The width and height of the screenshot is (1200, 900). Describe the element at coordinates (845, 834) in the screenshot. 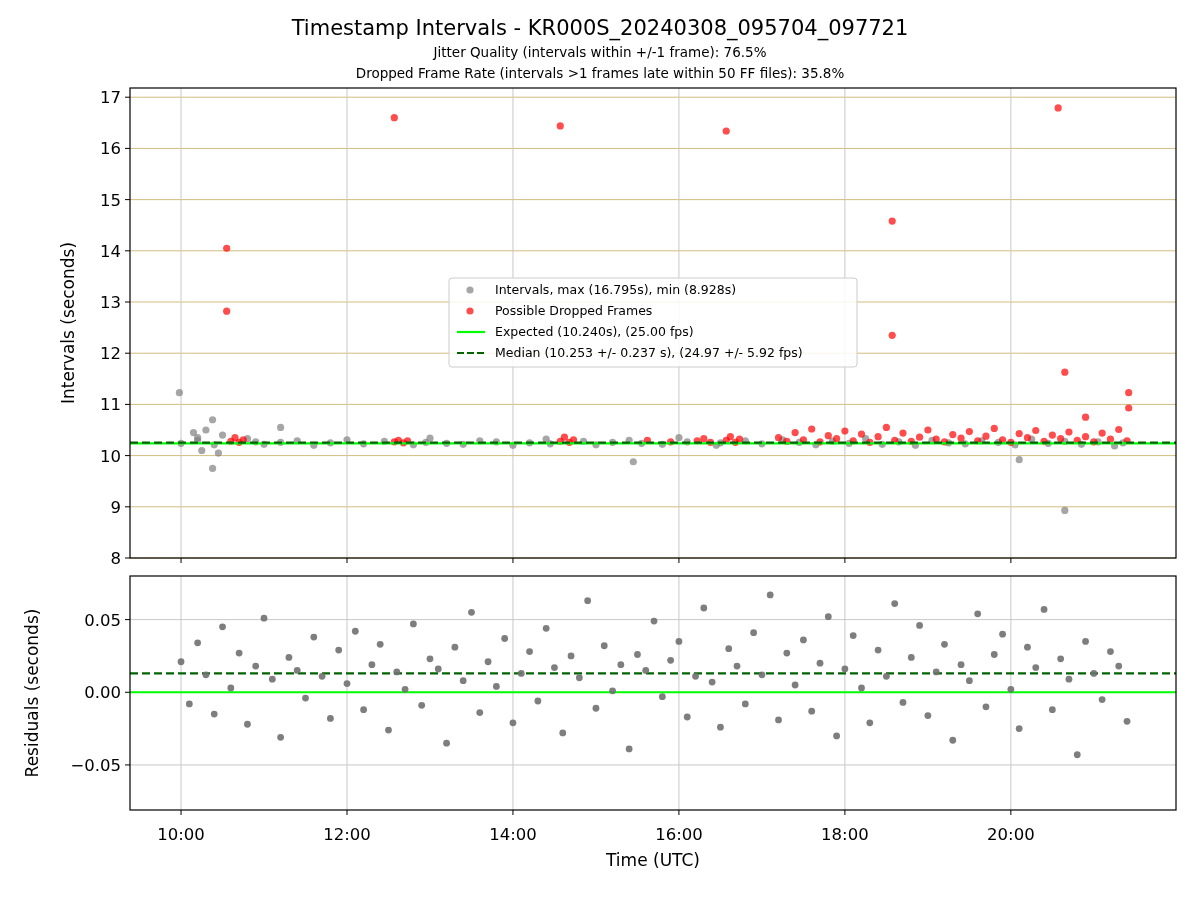

I see `tick-label: 18:00` at that location.